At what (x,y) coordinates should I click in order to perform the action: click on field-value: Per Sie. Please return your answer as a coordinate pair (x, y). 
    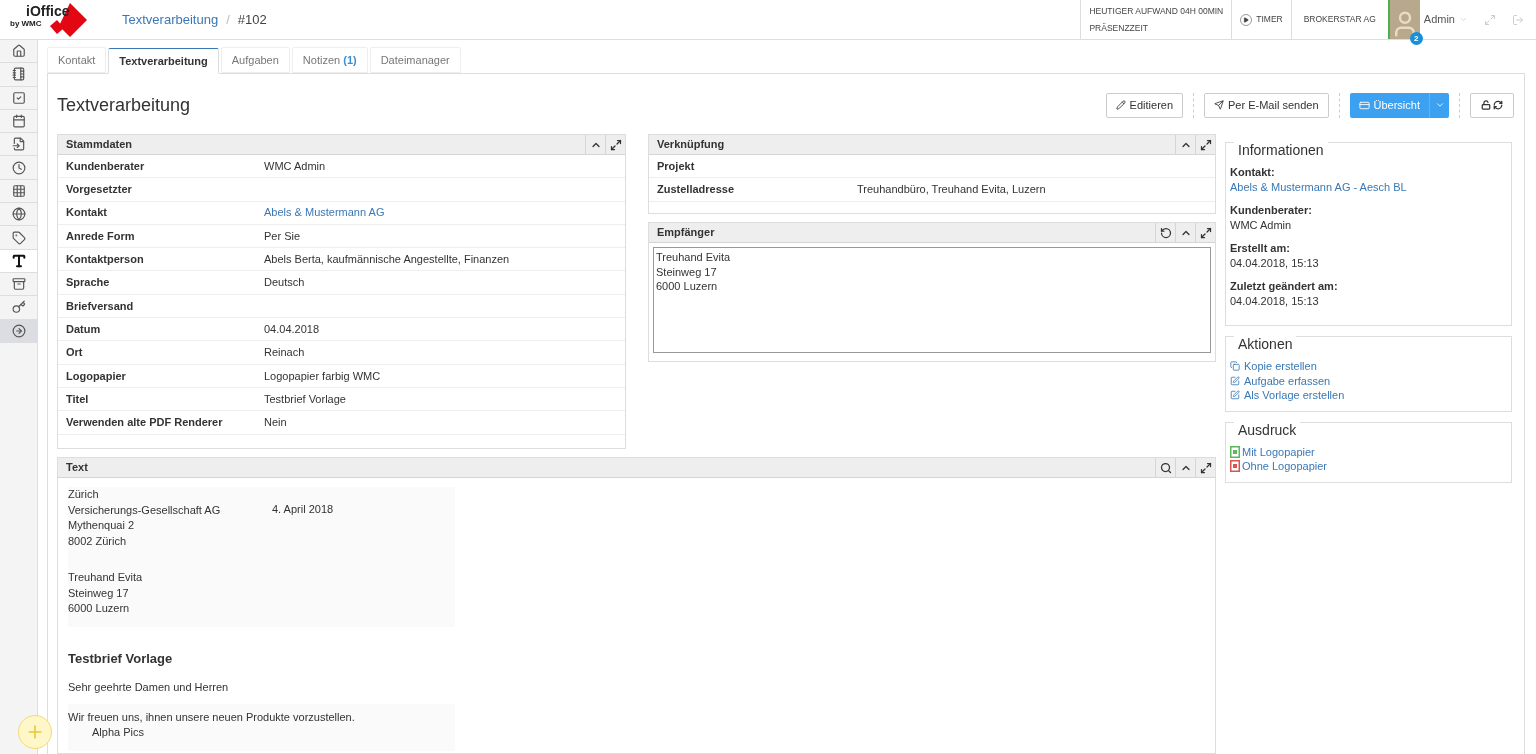
    Looking at the image, I should click on (282, 236).